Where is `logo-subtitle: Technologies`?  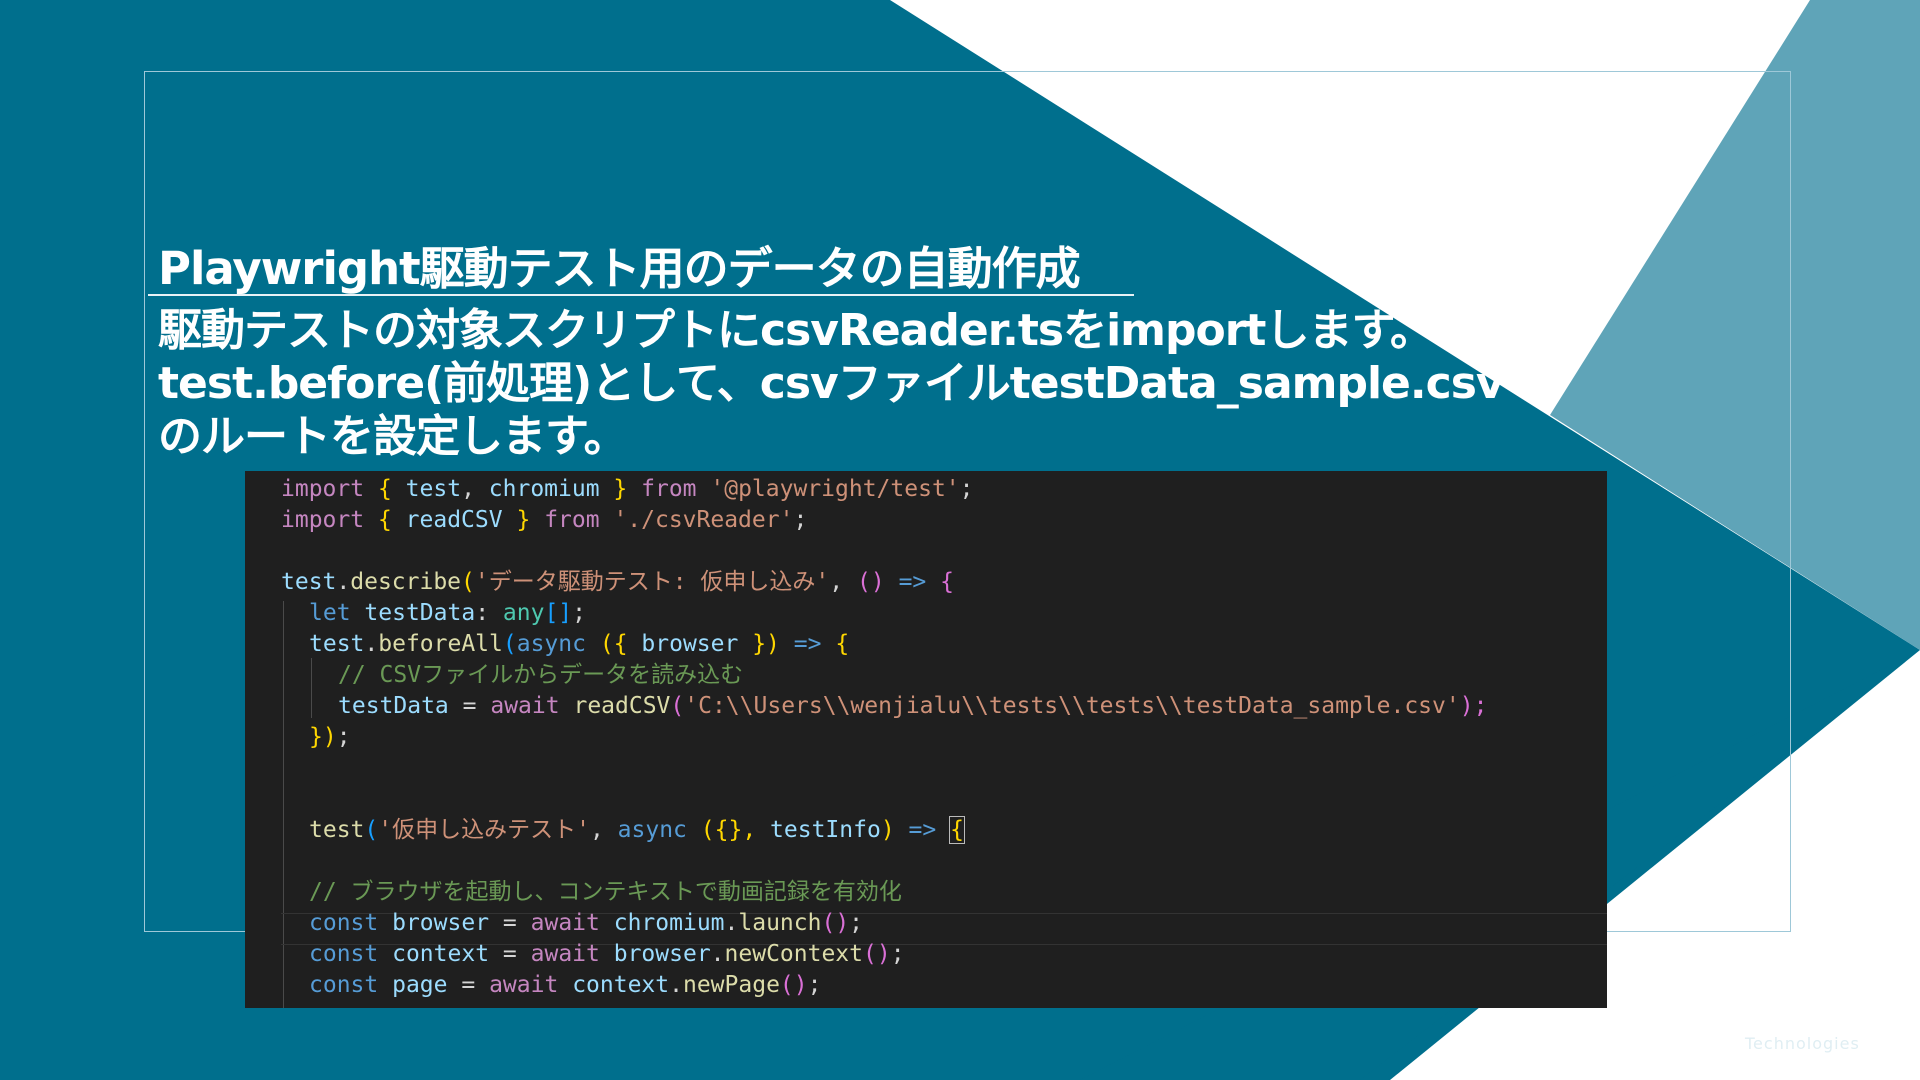 logo-subtitle: Technologies is located at coordinates (1802, 1043).